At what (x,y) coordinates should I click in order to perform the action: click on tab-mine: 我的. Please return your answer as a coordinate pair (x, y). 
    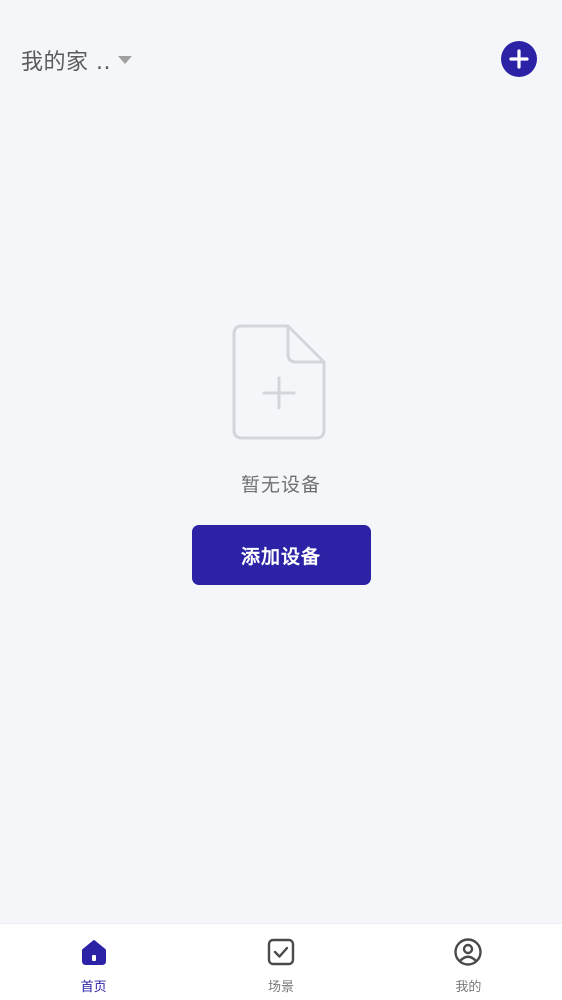
    Looking at the image, I should click on (468, 962).